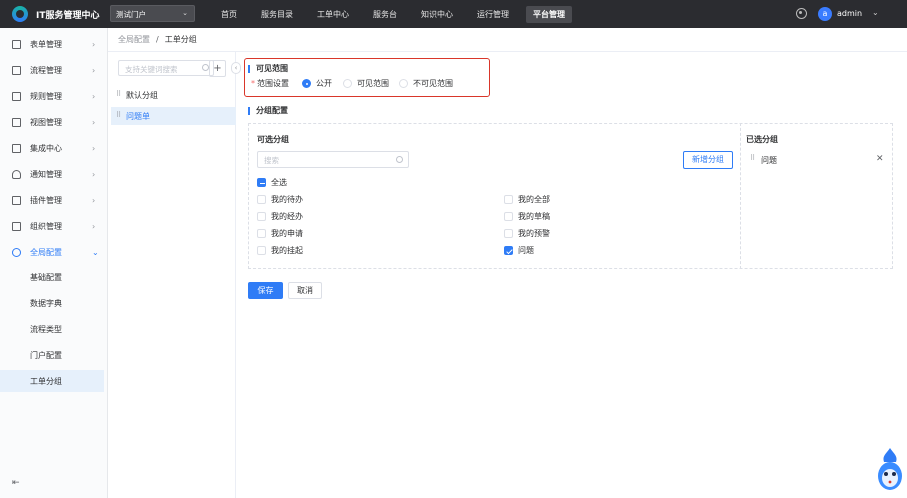 The image size is (907, 498). What do you see at coordinates (46, 329) in the screenshot?
I see `sidebar-sub-label: 流程类型` at bounding box center [46, 329].